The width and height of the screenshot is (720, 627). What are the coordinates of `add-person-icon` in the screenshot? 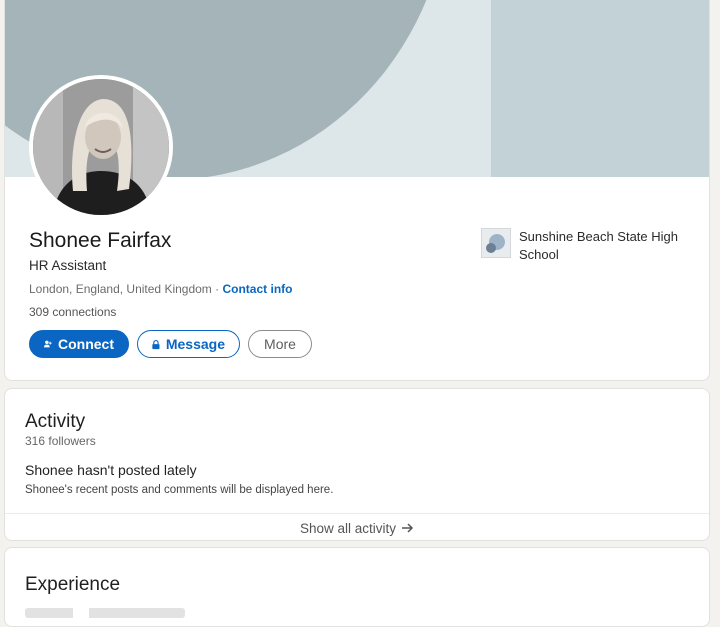 It's located at (48, 344).